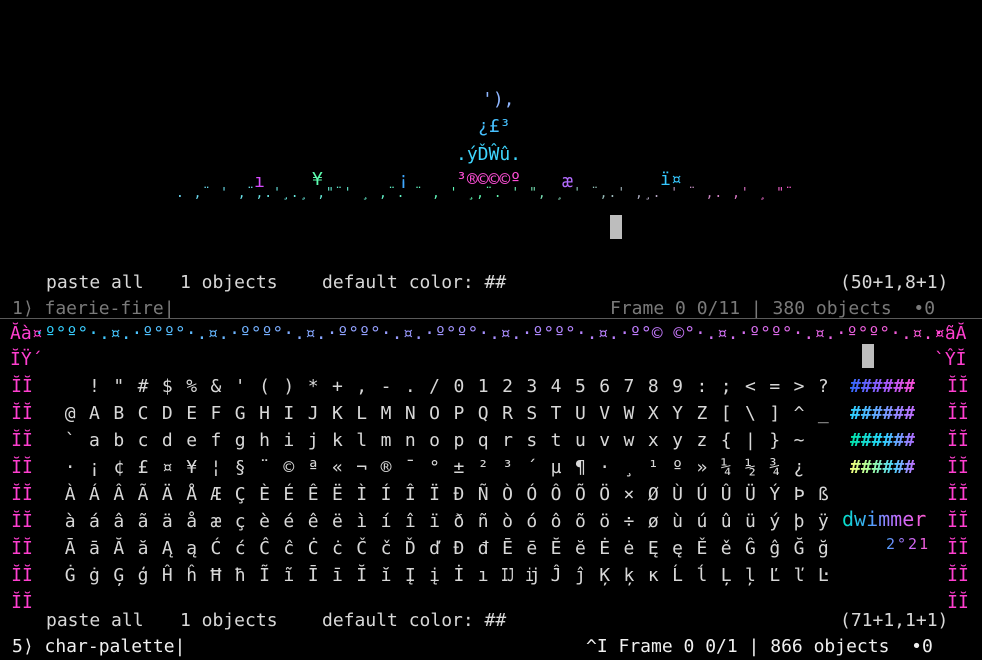 The width and height of the screenshot is (982, 660). Describe the element at coordinates (167, 440) in the screenshot. I see `palette-char: d` at that location.